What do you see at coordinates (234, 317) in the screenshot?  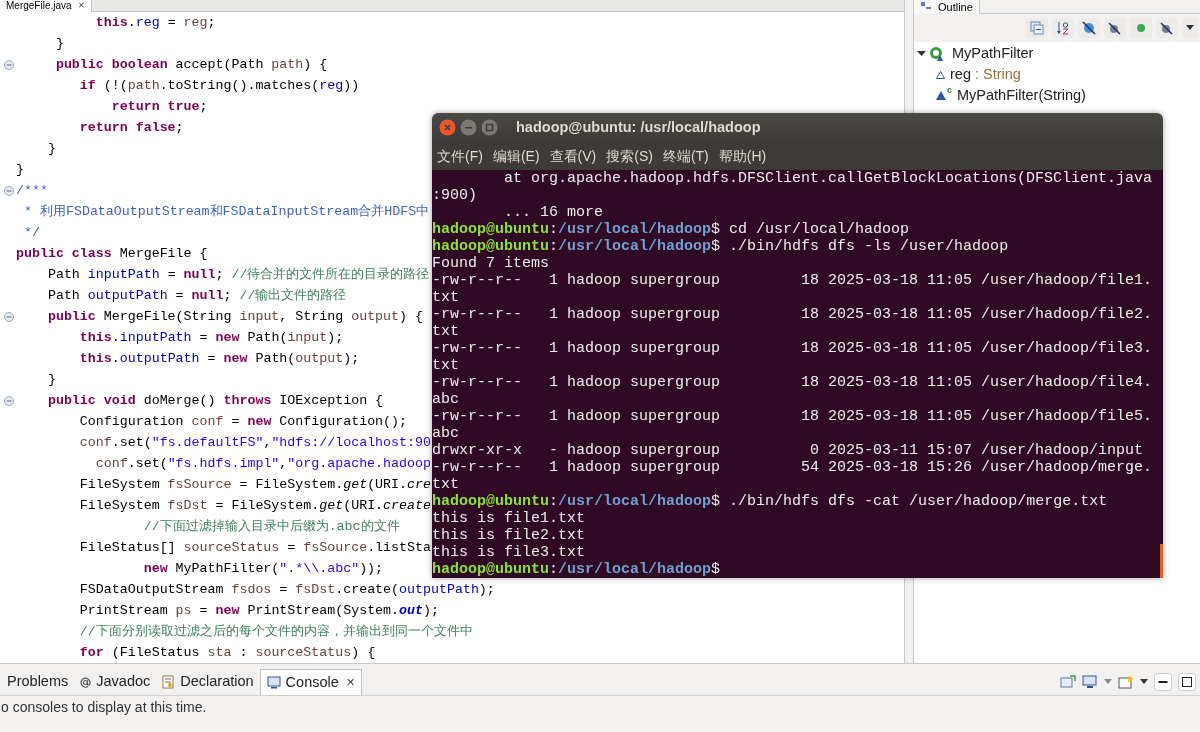 I see `code-line: public MergeFile(String input, String output) {` at bounding box center [234, 317].